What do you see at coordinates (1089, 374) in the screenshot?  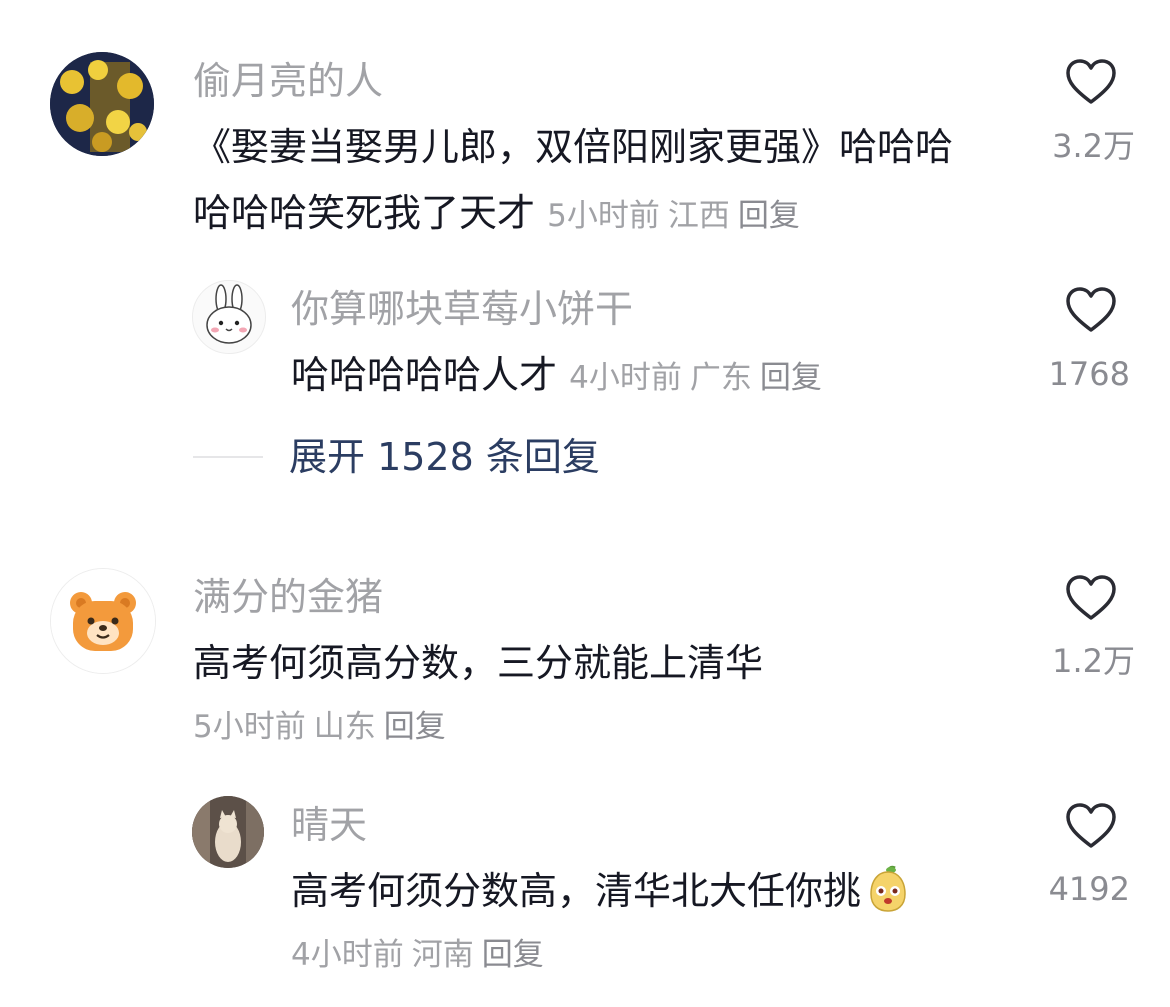 I see `like-count: 1768` at bounding box center [1089, 374].